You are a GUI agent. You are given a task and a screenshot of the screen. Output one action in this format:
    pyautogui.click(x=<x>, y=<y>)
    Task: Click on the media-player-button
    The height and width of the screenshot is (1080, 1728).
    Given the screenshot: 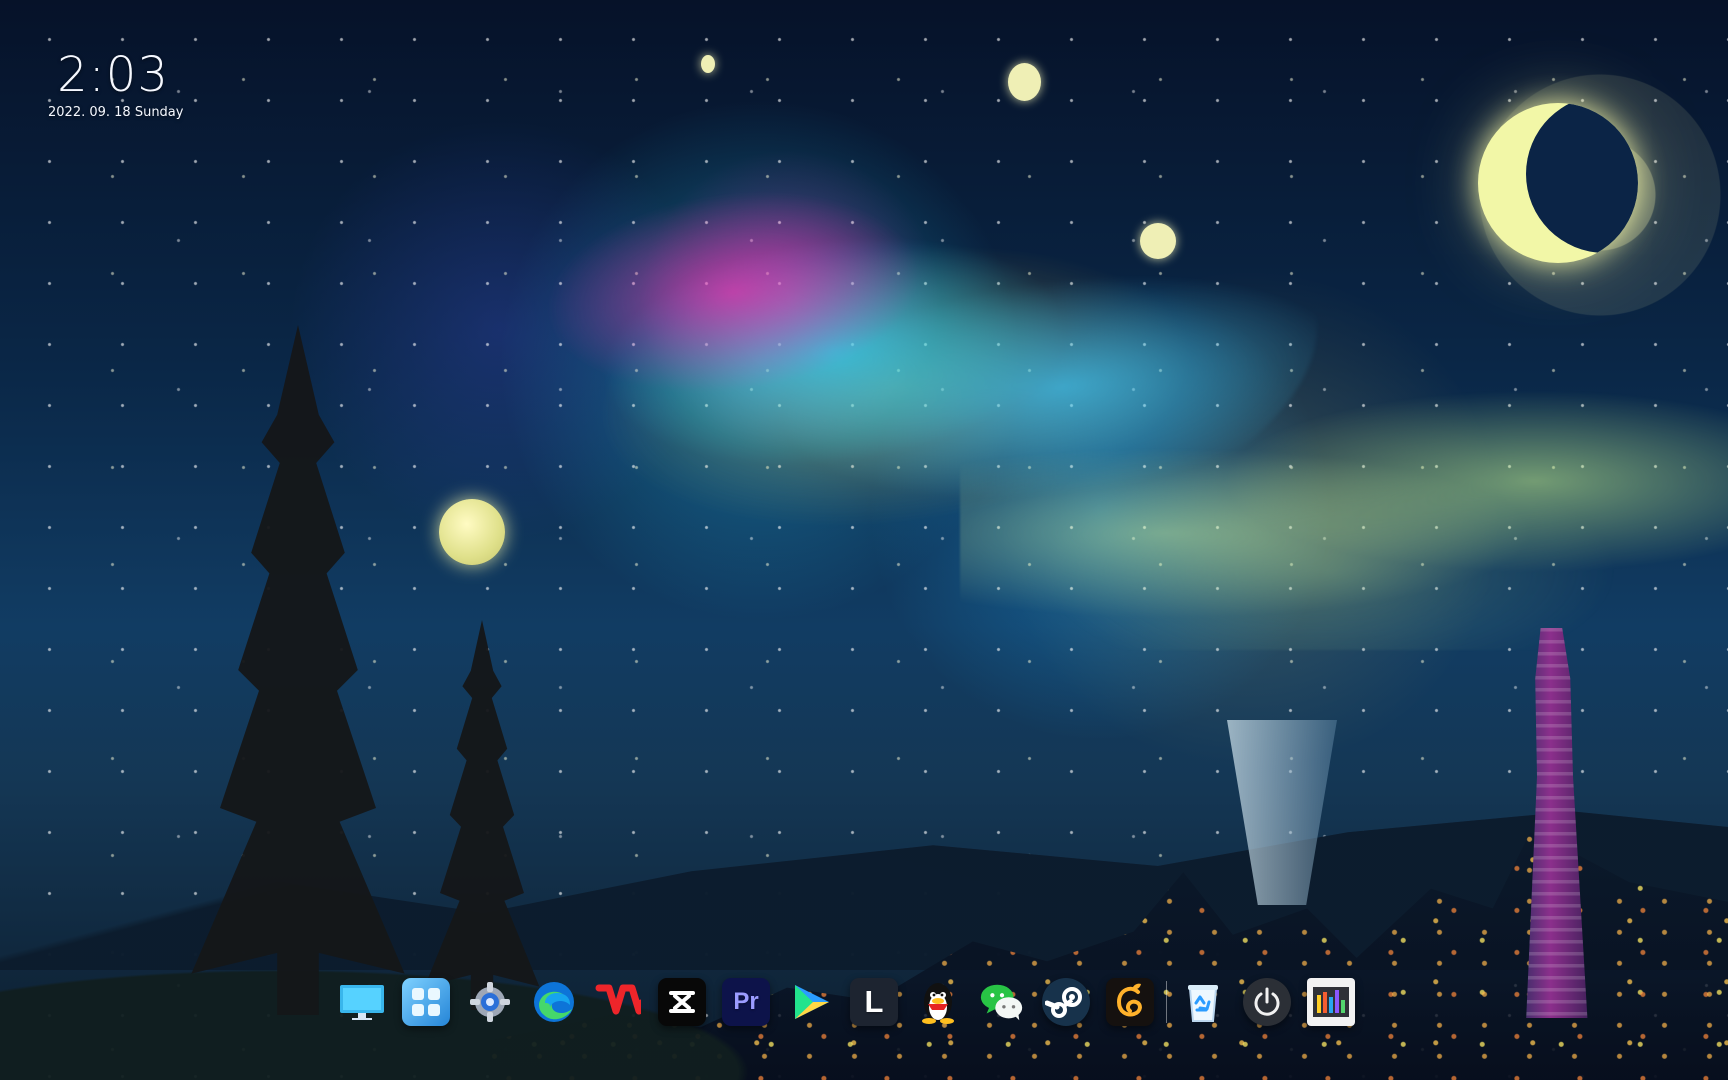 What is the action you would take?
    pyautogui.click(x=810, y=1002)
    